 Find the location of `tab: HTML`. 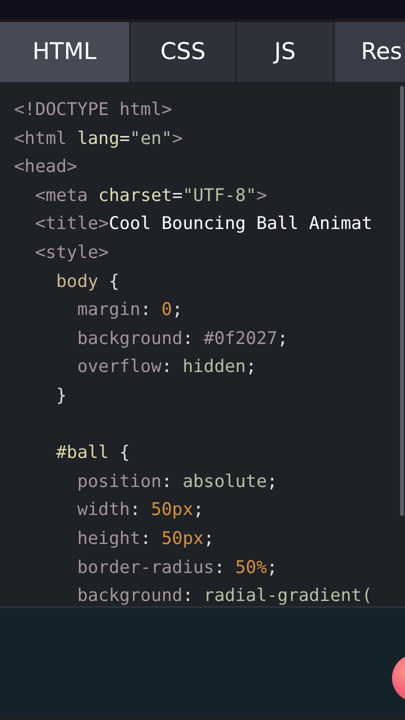

tab: HTML is located at coordinates (65, 52).